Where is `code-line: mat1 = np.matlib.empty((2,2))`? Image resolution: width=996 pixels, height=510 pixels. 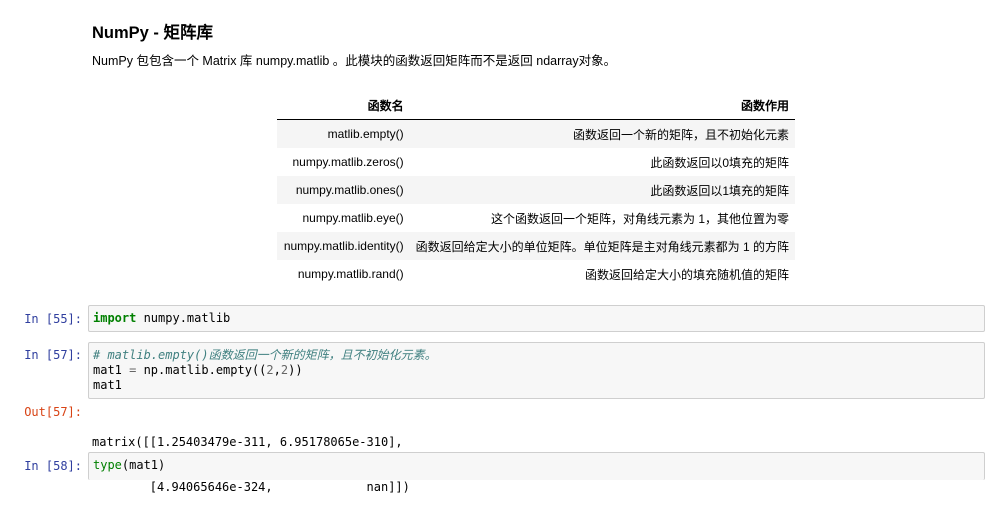 code-line: mat1 = np.matlib.empty((2,2)) is located at coordinates (536, 370).